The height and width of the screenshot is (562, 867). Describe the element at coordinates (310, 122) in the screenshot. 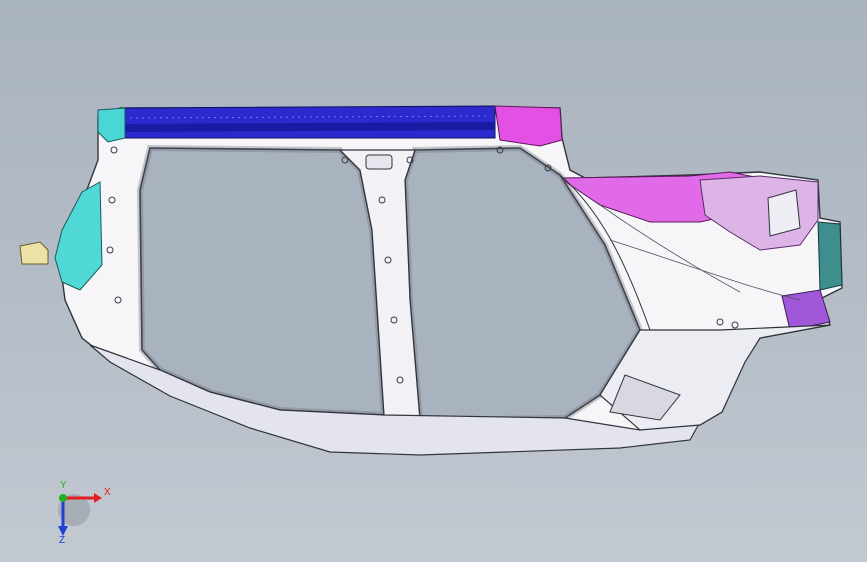

I see `roof-rail-part` at that location.